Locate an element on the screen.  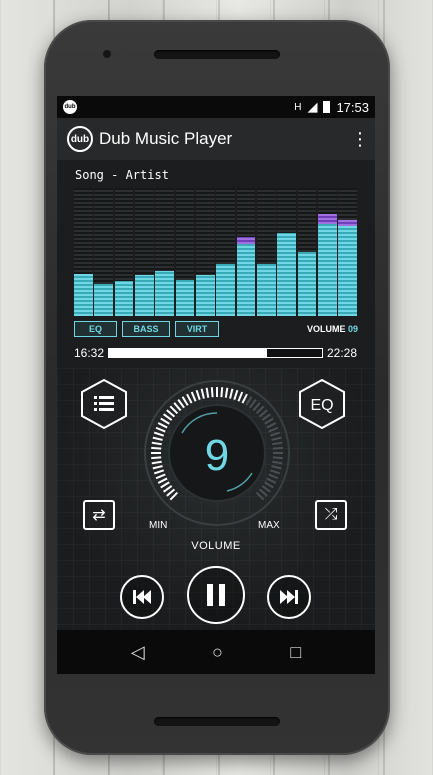
song-artist-label: Song - Artist is located at coordinates (122, 175).